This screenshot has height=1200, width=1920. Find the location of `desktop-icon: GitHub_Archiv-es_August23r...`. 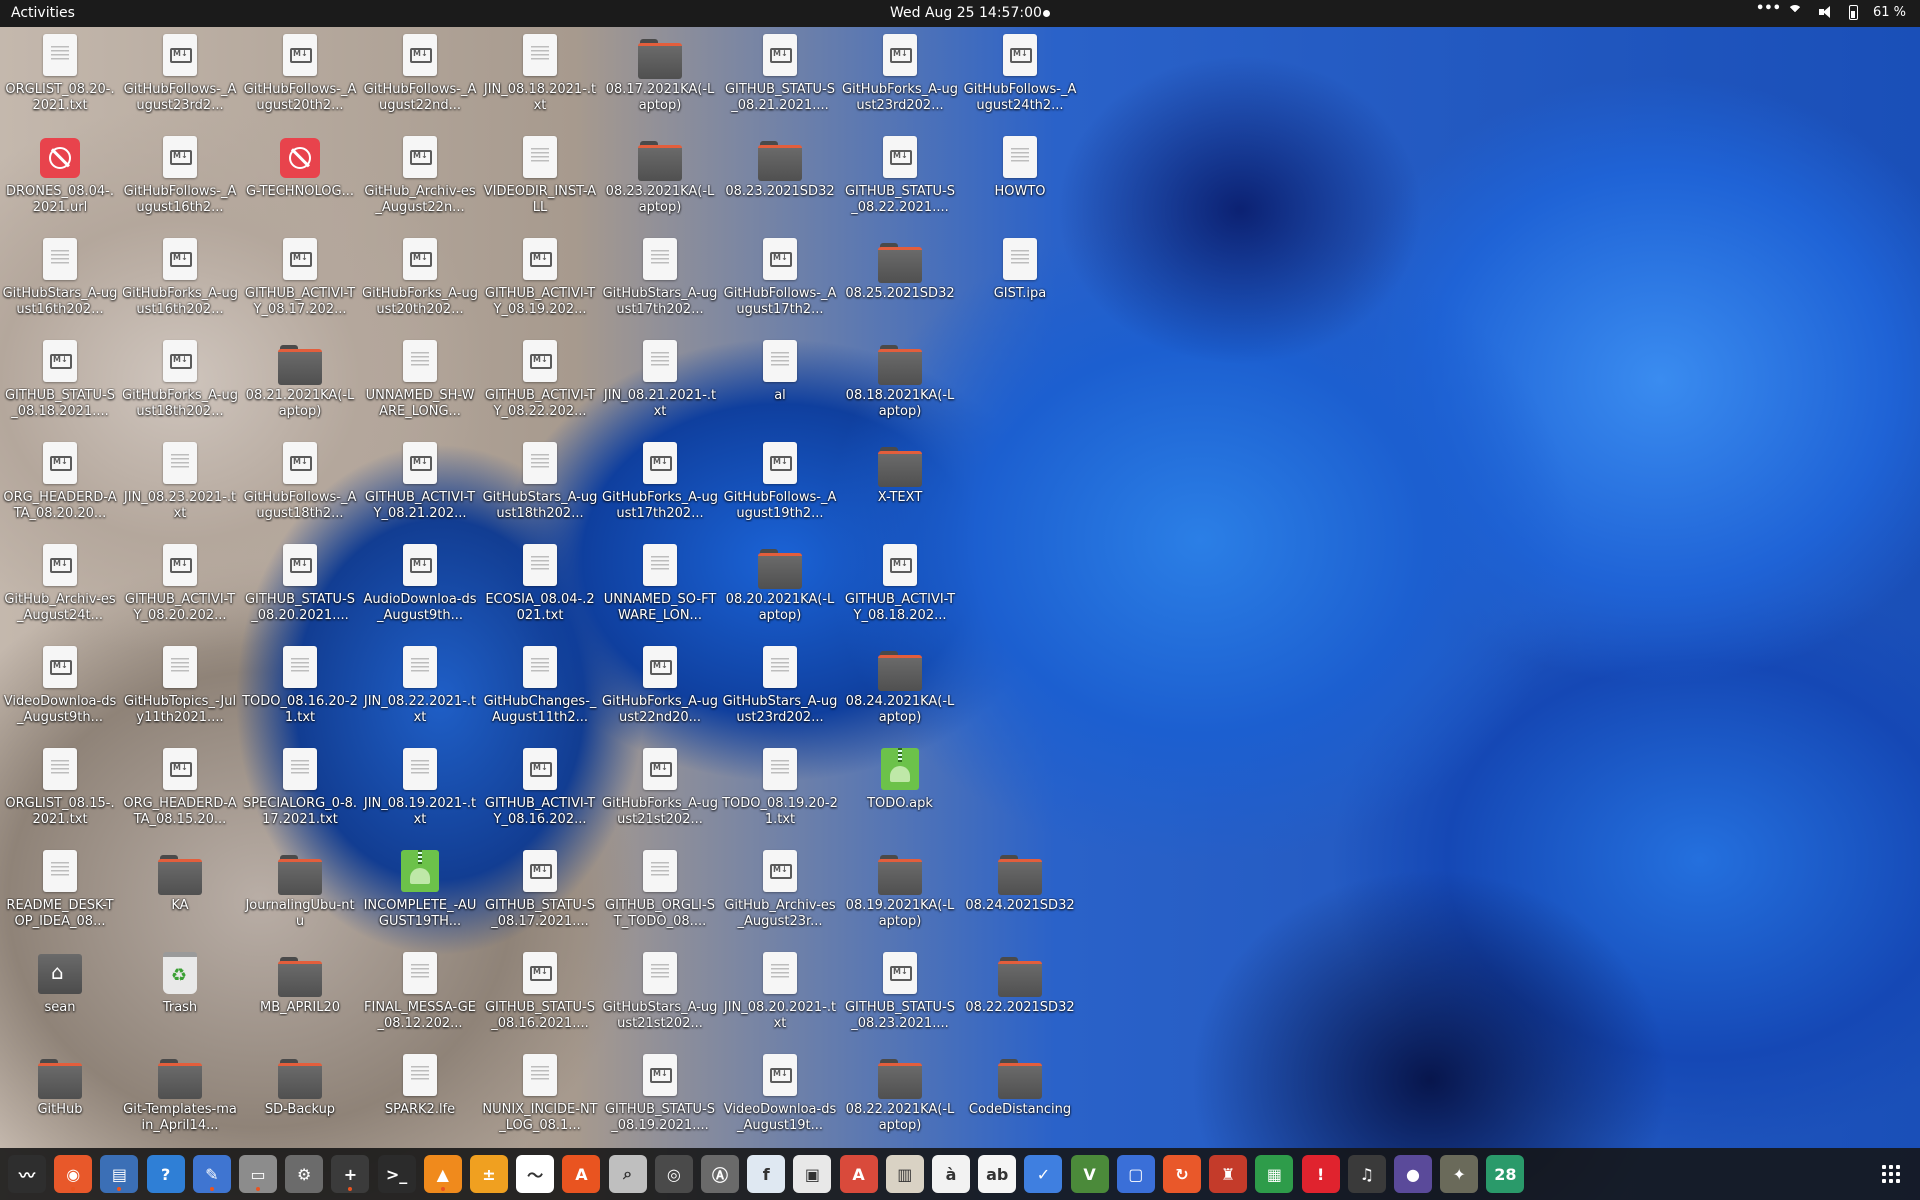

desktop-icon: GitHub_Archiv-es_August23r... is located at coordinates (780, 893).